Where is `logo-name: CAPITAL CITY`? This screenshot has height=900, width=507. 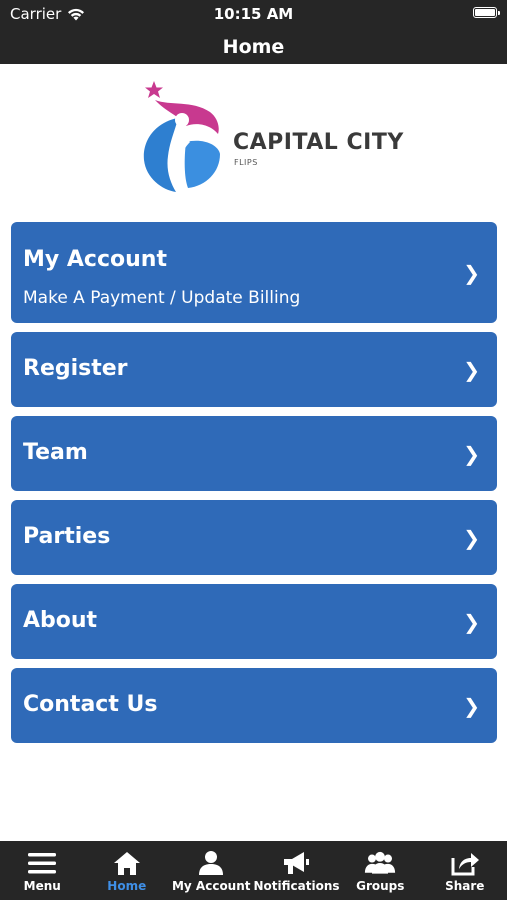 logo-name: CAPITAL CITY is located at coordinates (318, 142).